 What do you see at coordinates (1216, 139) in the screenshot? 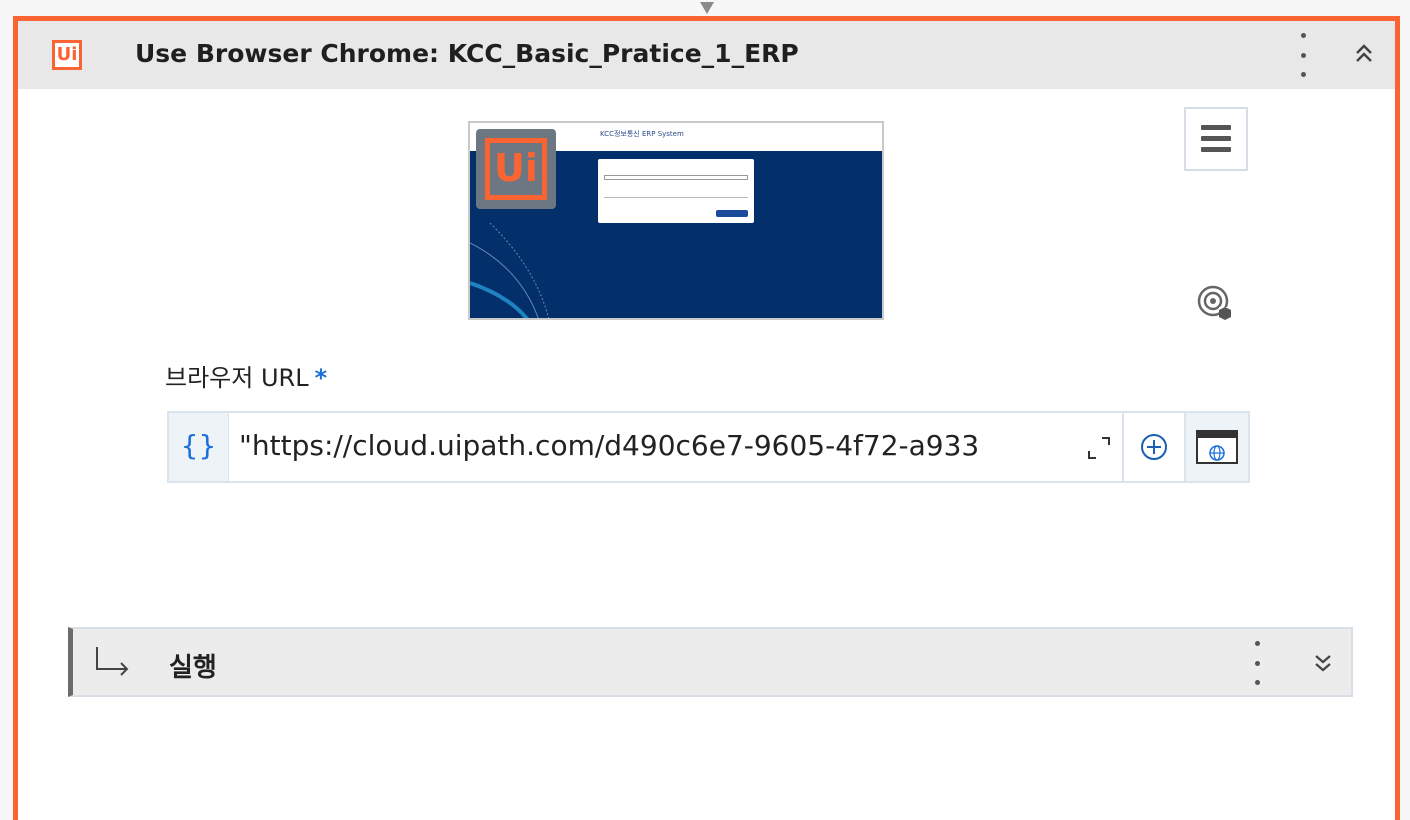
I see `hamburger-menu-icon` at bounding box center [1216, 139].